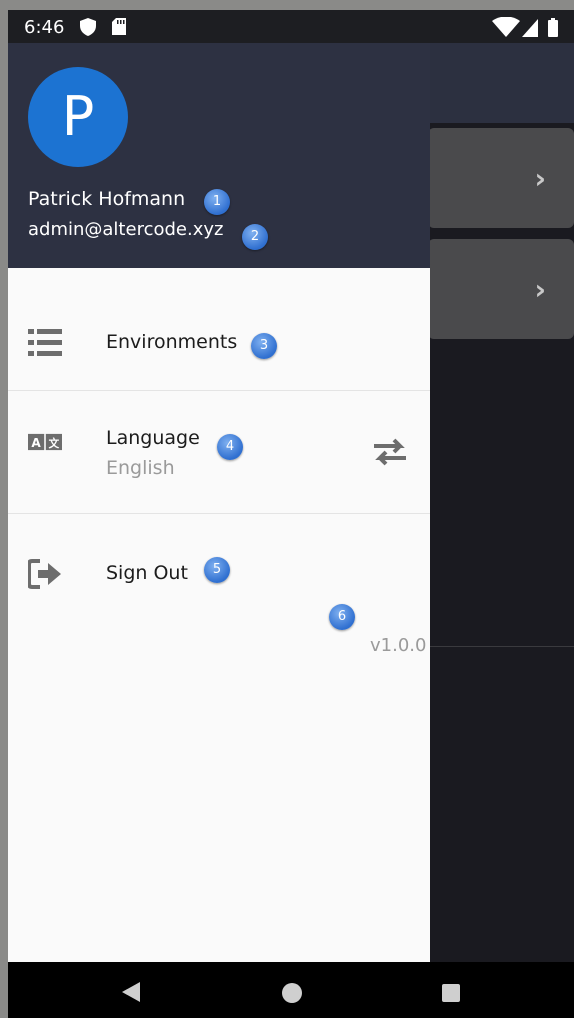 The image size is (574, 1018). What do you see at coordinates (78, 117) in the screenshot?
I see `avatar: P` at bounding box center [78, 117].